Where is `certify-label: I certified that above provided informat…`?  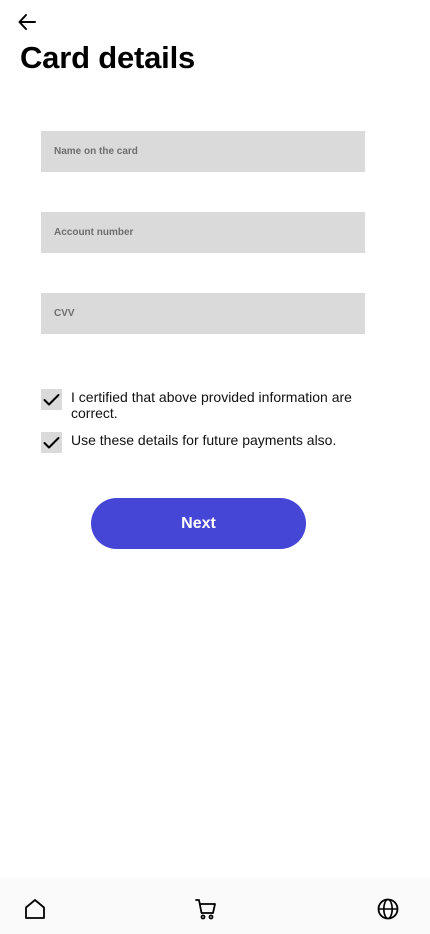
certify-label: I certified that above provided informat… is located at coordinates (211, 405).